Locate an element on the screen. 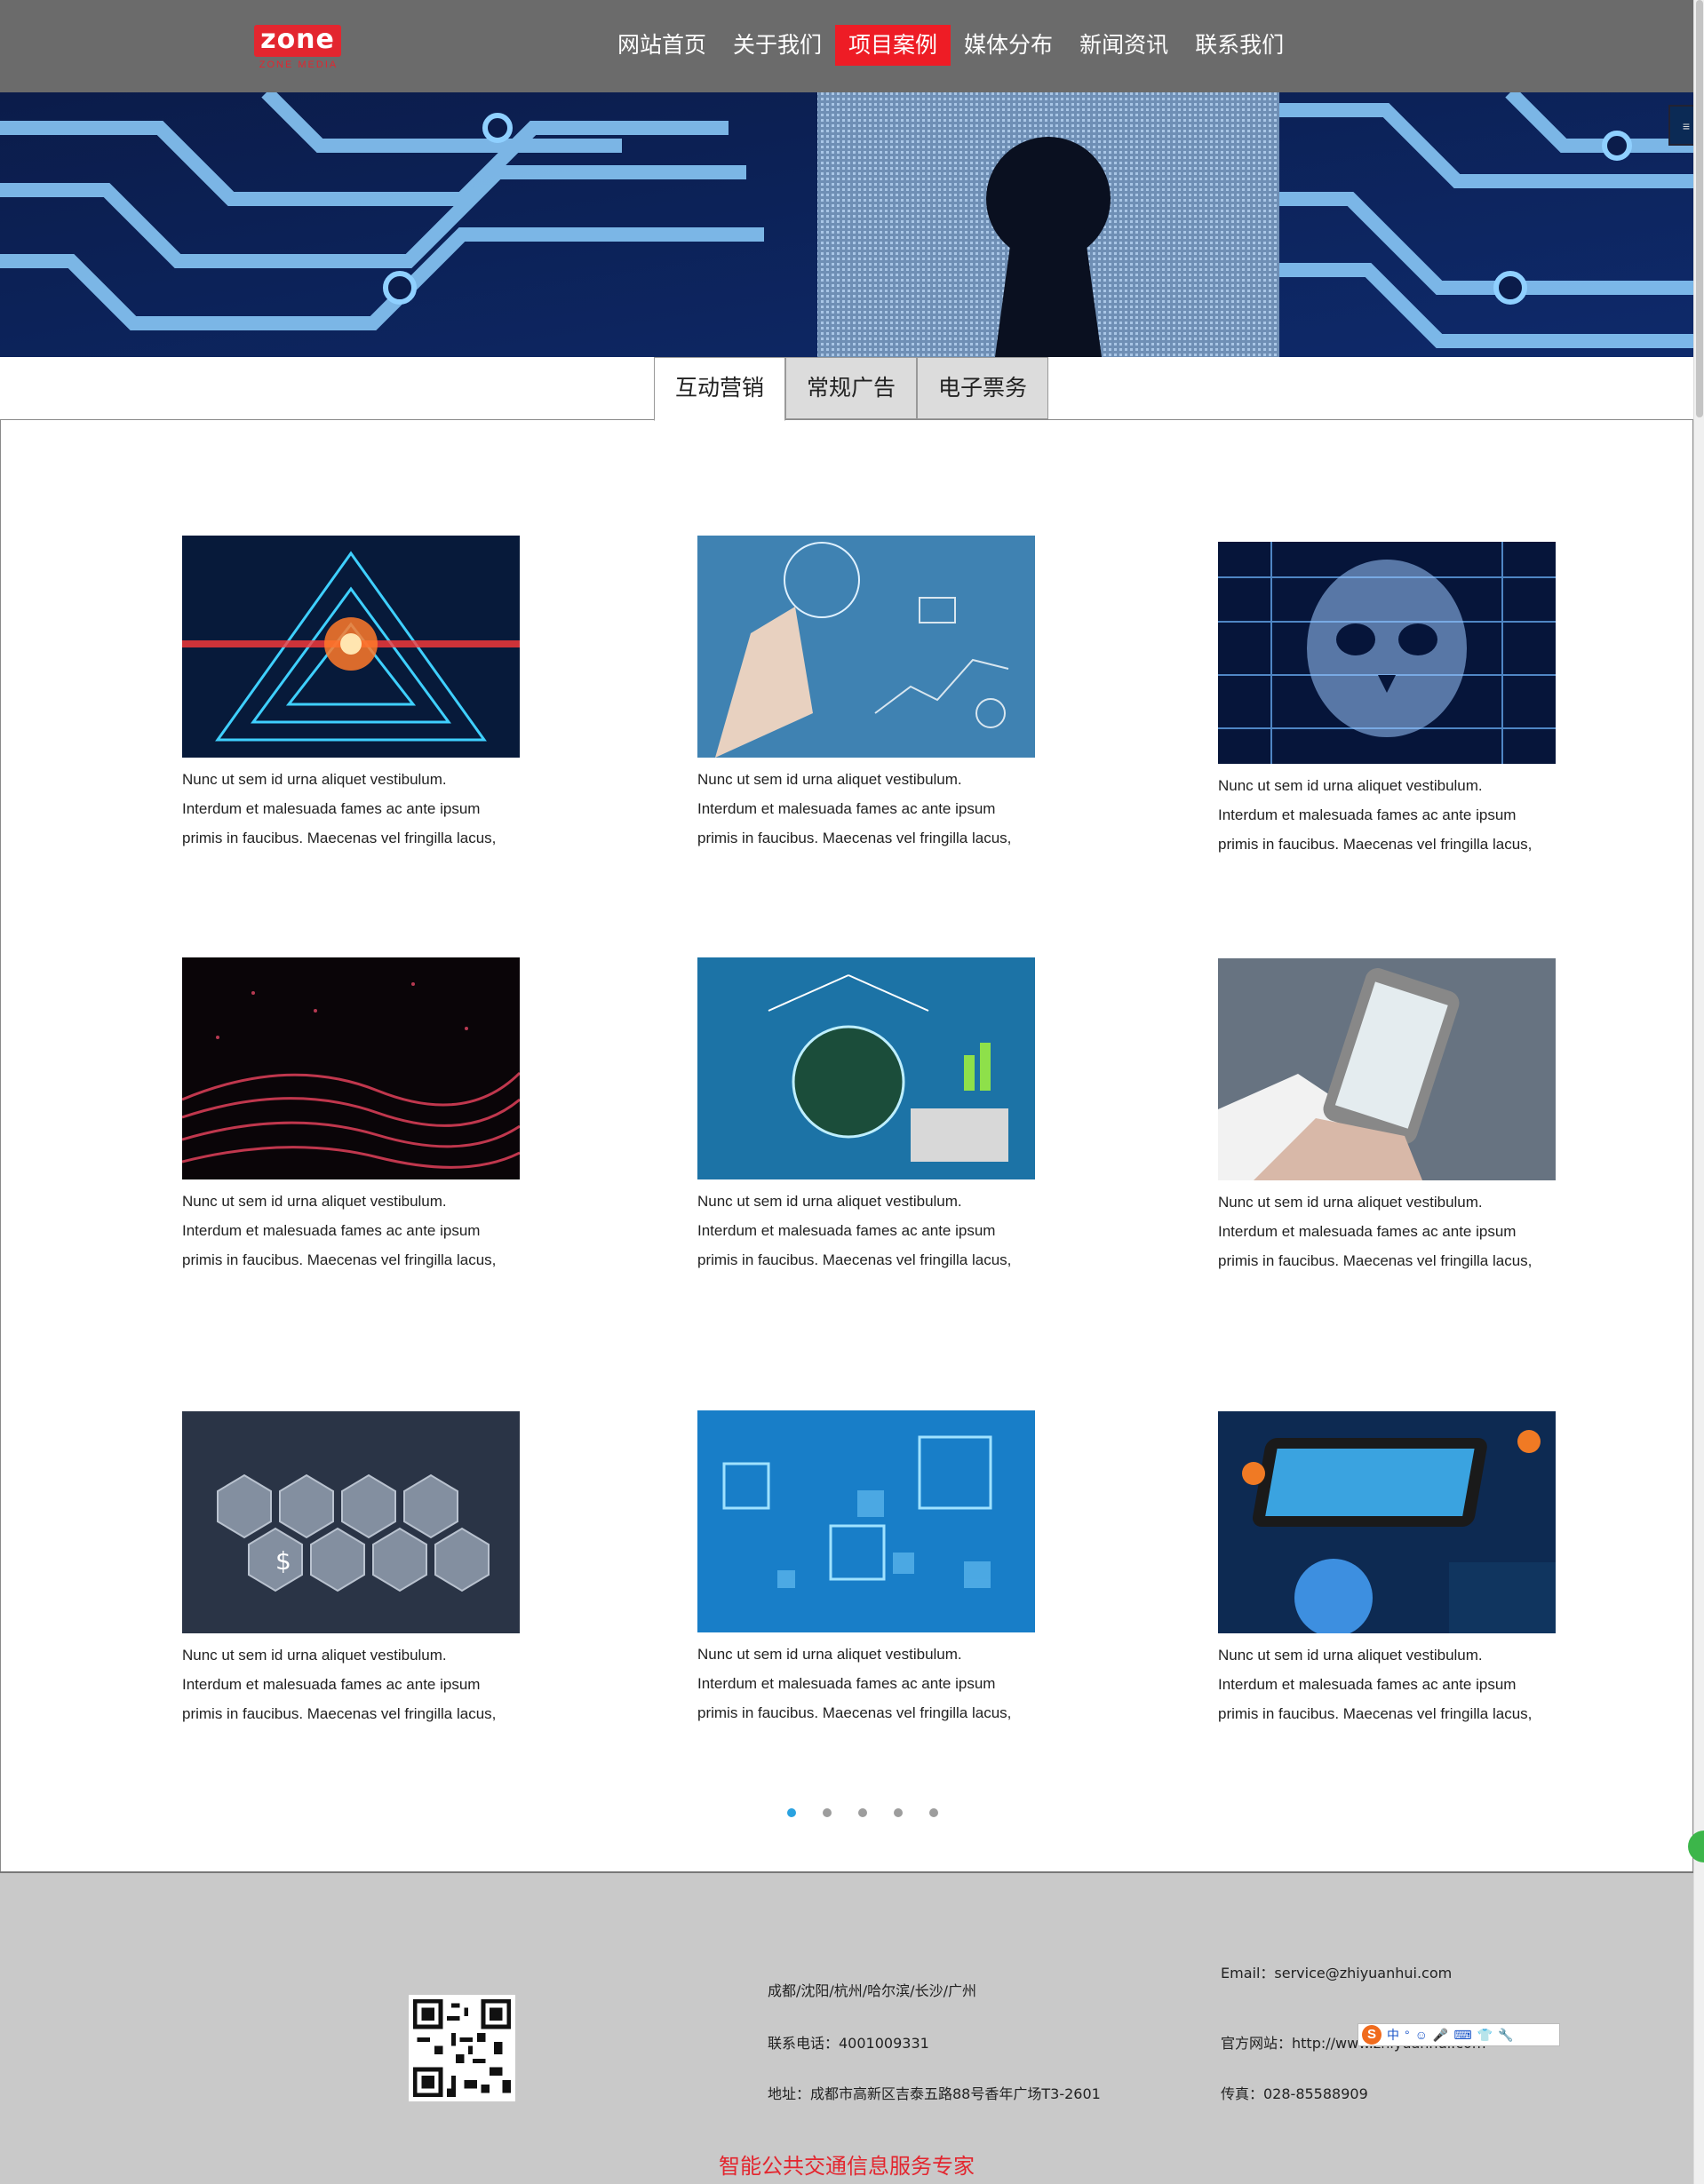 This screenshot has height=2184, width=1704. circuit-keyhole-image is located at coordinates (847, 224).